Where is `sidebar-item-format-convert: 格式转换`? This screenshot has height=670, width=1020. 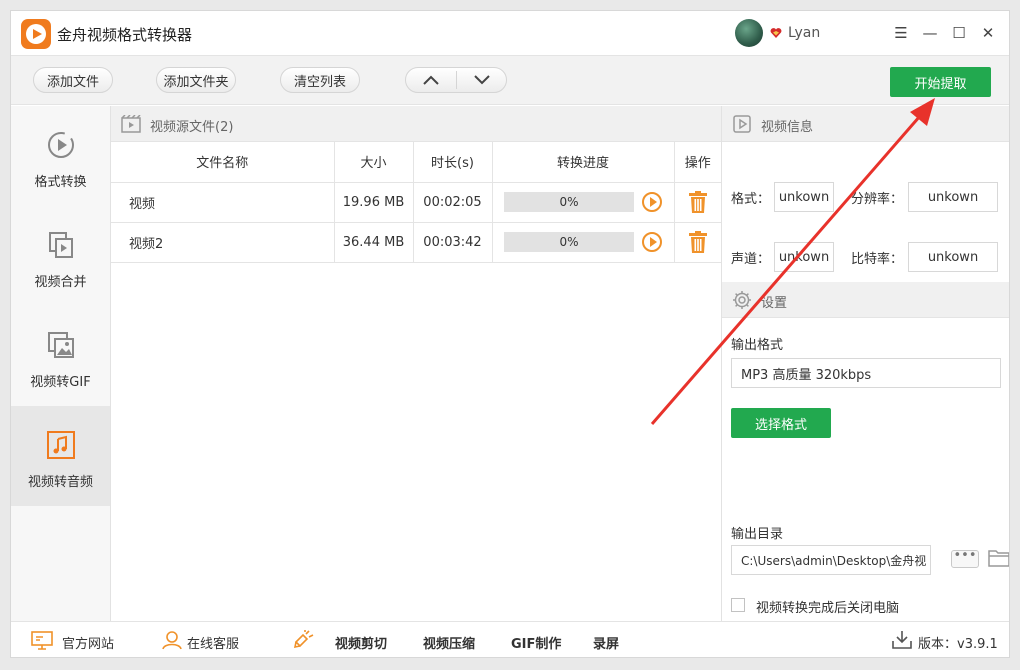
sidebar-item-format-convert: 格式转换 is located at coordinates (60, 156).